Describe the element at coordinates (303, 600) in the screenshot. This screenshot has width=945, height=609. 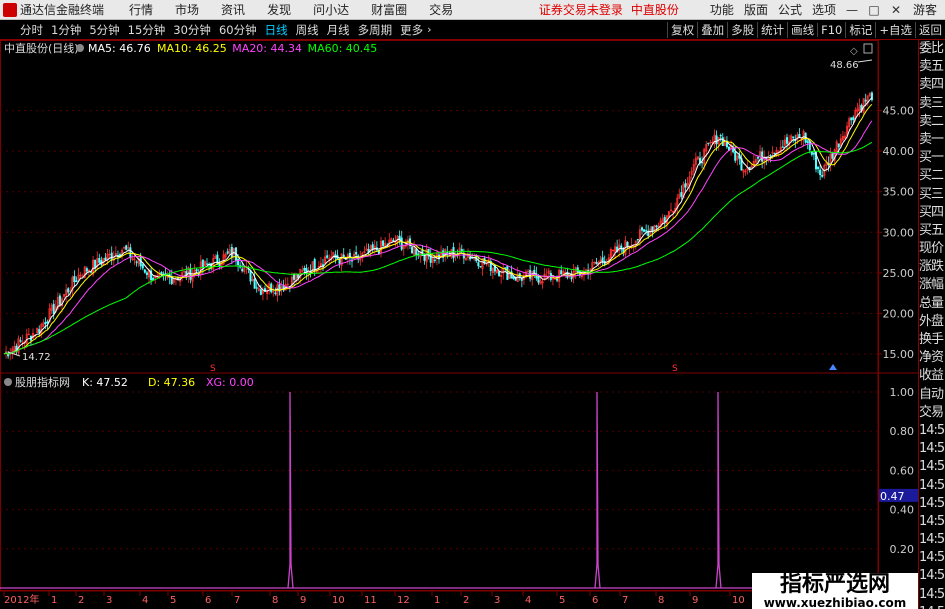
I see `time-tick-label: 9` at that location.